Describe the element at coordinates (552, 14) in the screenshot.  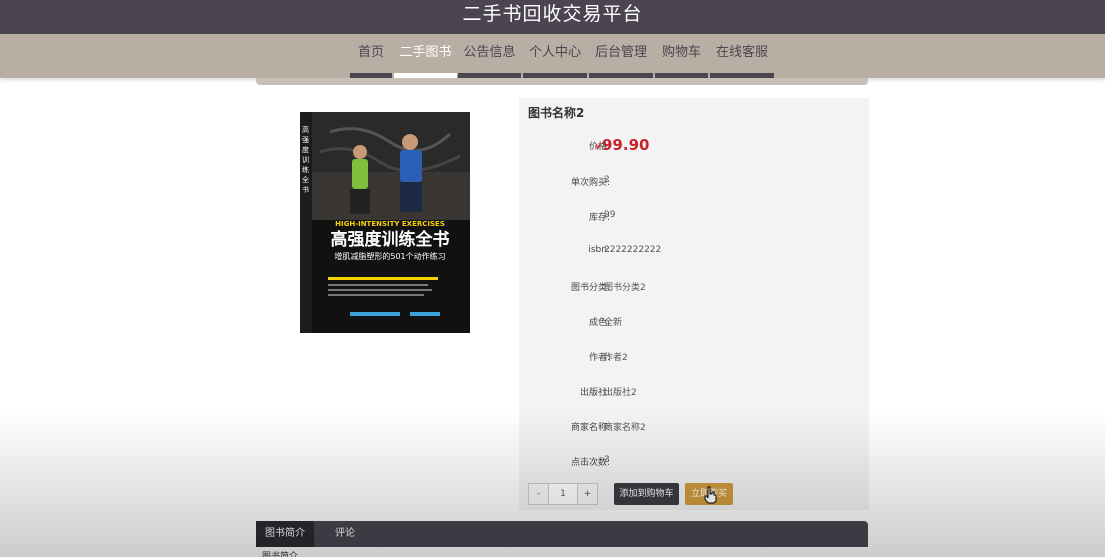
I see `site-title: 二手书回收交易平台` at that location.